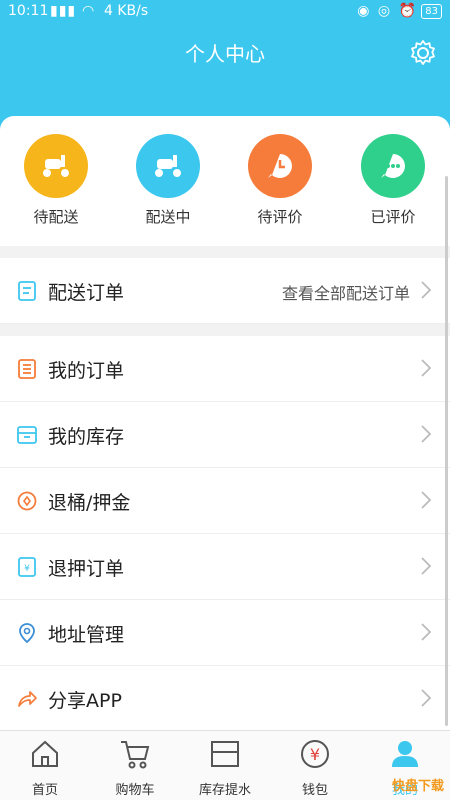  What do you see at coordinates (27, 291) in the screenshot?
I see `document-icon` at bounding box center [27, 291].